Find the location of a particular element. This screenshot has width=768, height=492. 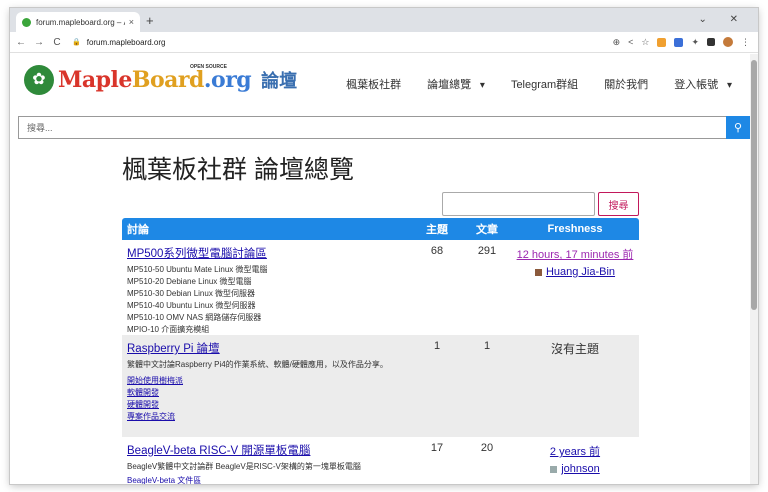

header-posts: 文章 is located at coordinates (487, 230).